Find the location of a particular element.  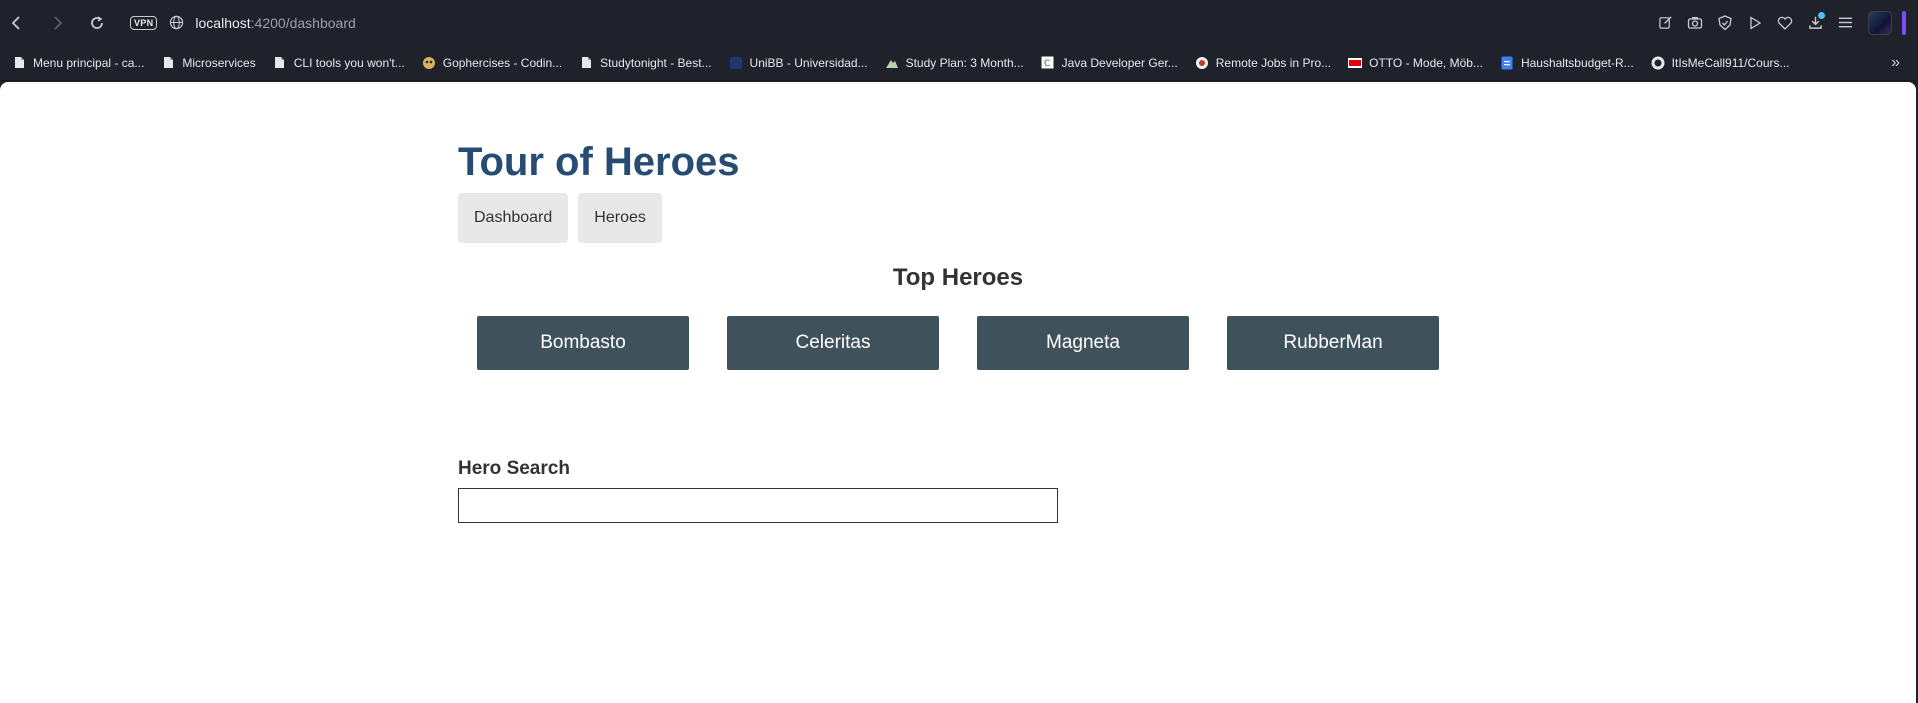

hero-search-input is located at coordinates (758, 505).